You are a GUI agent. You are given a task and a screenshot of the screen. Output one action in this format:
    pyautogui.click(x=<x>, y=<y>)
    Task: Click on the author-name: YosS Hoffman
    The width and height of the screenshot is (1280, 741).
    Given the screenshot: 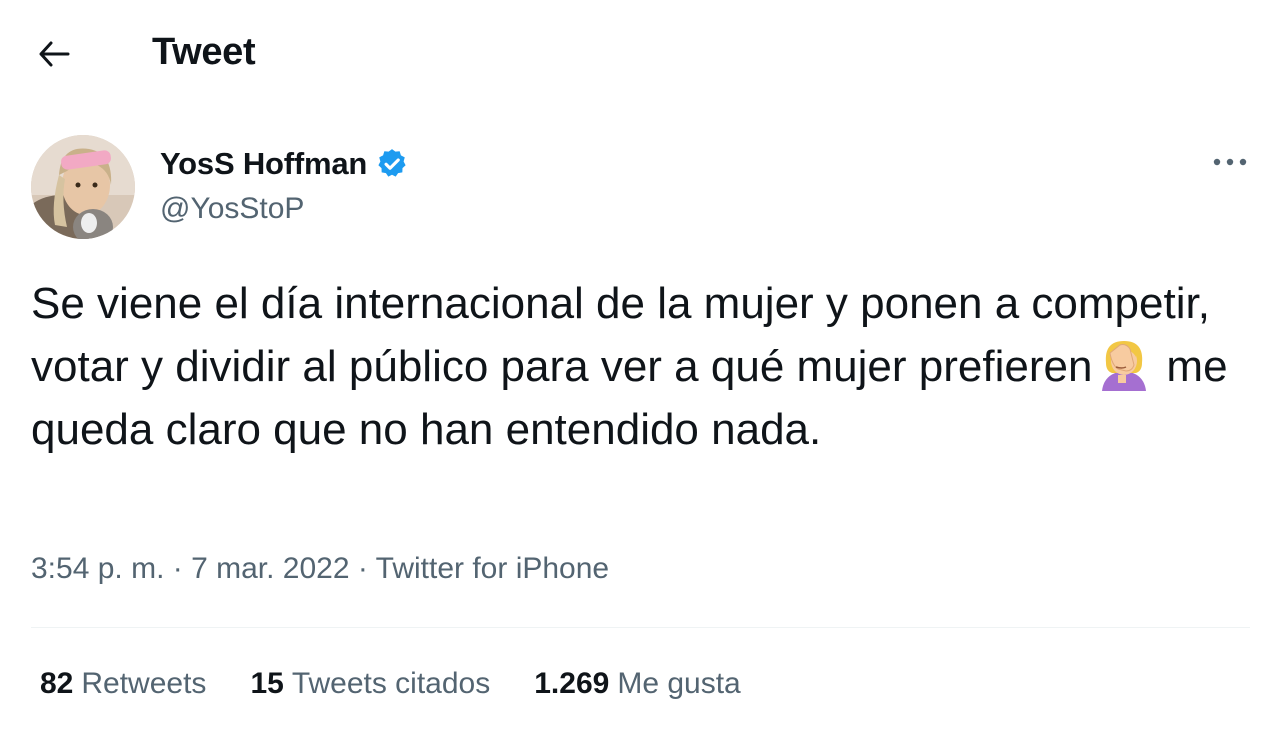 What is the action you would take?
    pyautogui.click(x=284, y=164)
    